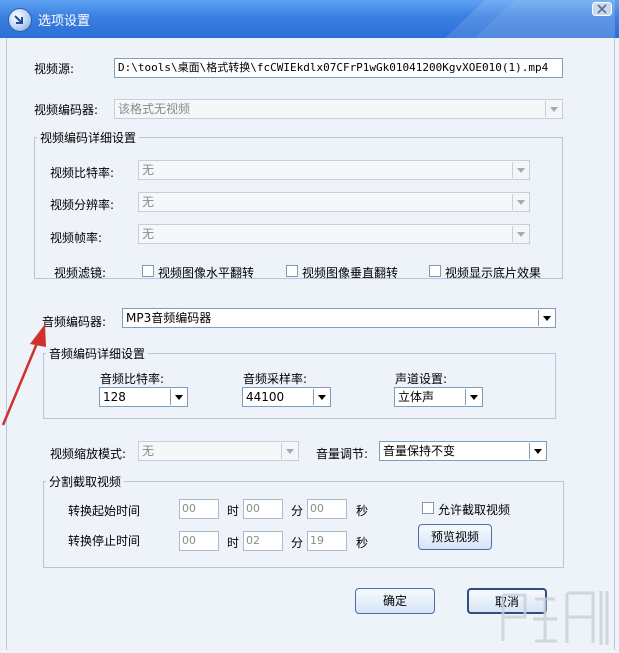 The image size is (619, 653). What do you see at coordinates (334, 170) in the screenshot?
I see `video-bitrate-select: 无` at bounding box center [334, 170].